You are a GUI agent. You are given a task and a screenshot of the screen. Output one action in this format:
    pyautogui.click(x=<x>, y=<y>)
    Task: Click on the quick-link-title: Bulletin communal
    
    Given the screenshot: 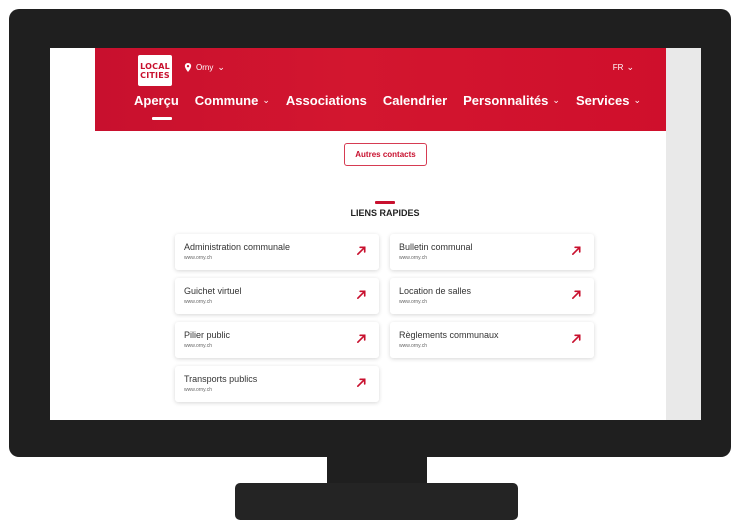 What is the action you would take?
    pyautogui.click(x=436, y=247)
    